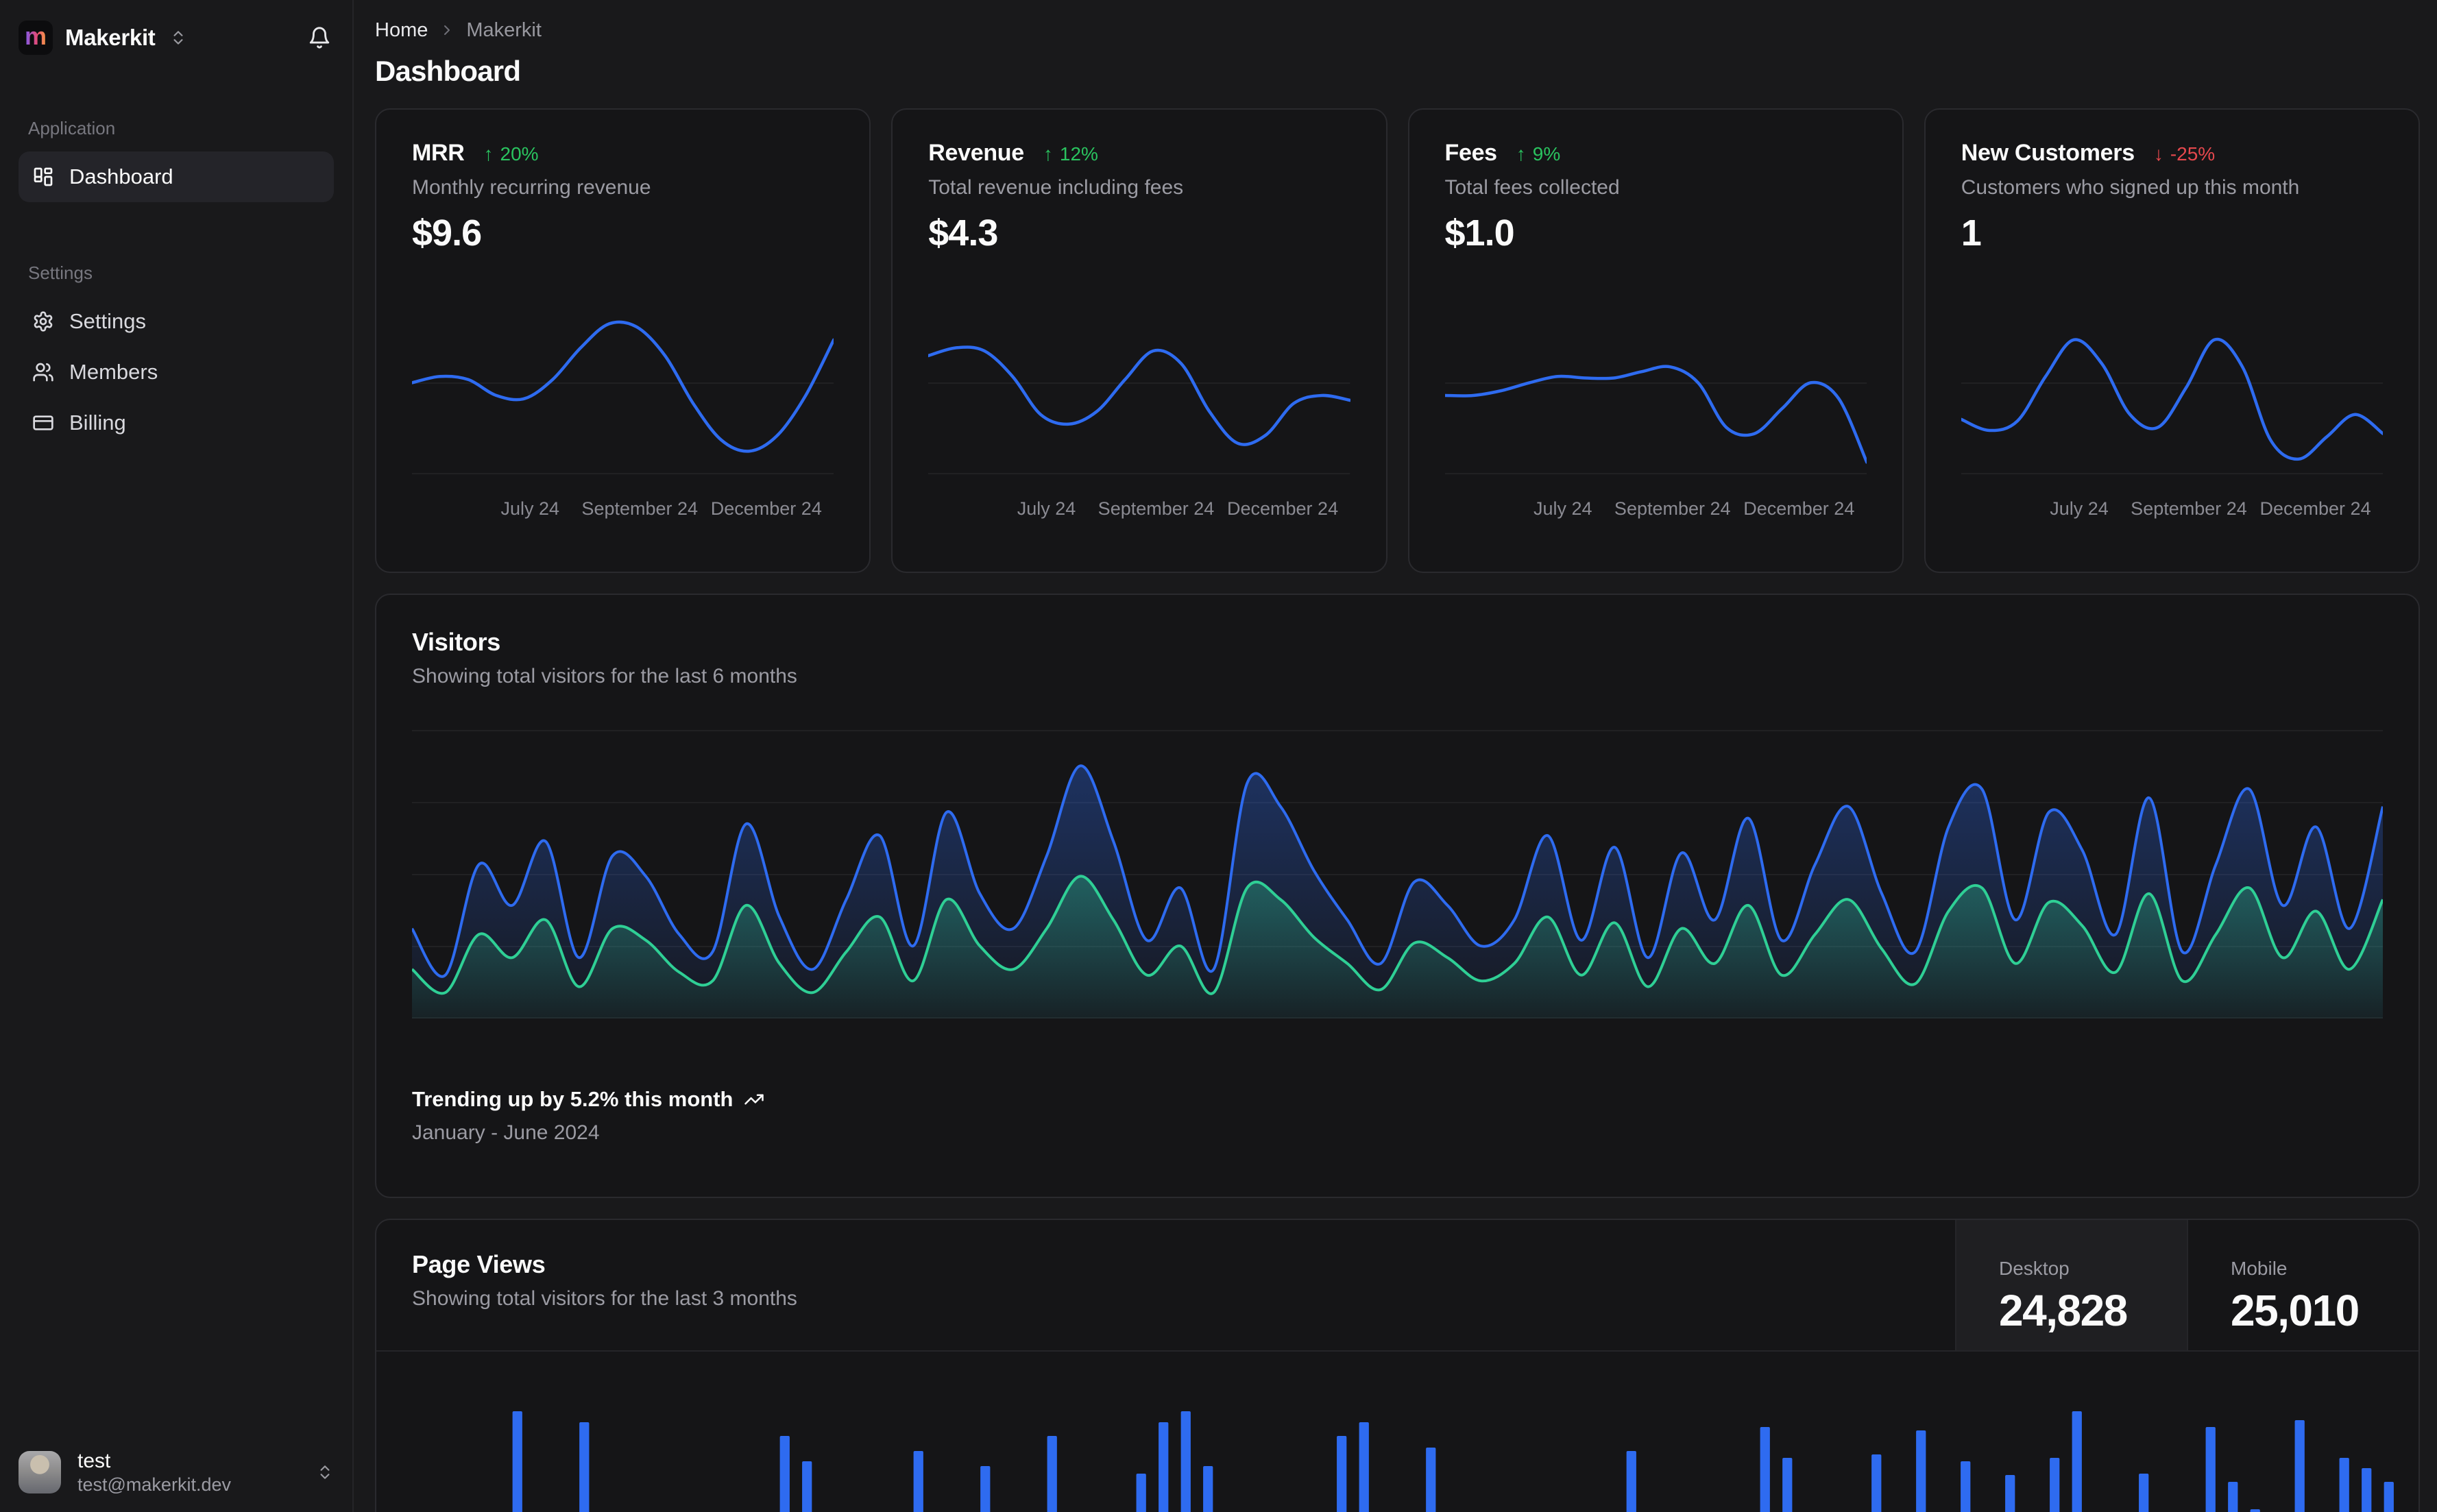 The width and height of the screenshot is (2437, 1512). I want to click on tab-mobile: Mobile 25,010, so click(2302, 1285).